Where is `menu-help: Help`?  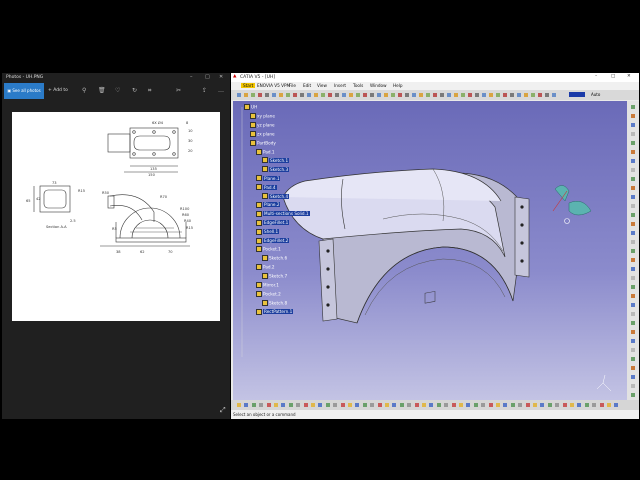
menu-help: Help is located at coordinates (398, 85).